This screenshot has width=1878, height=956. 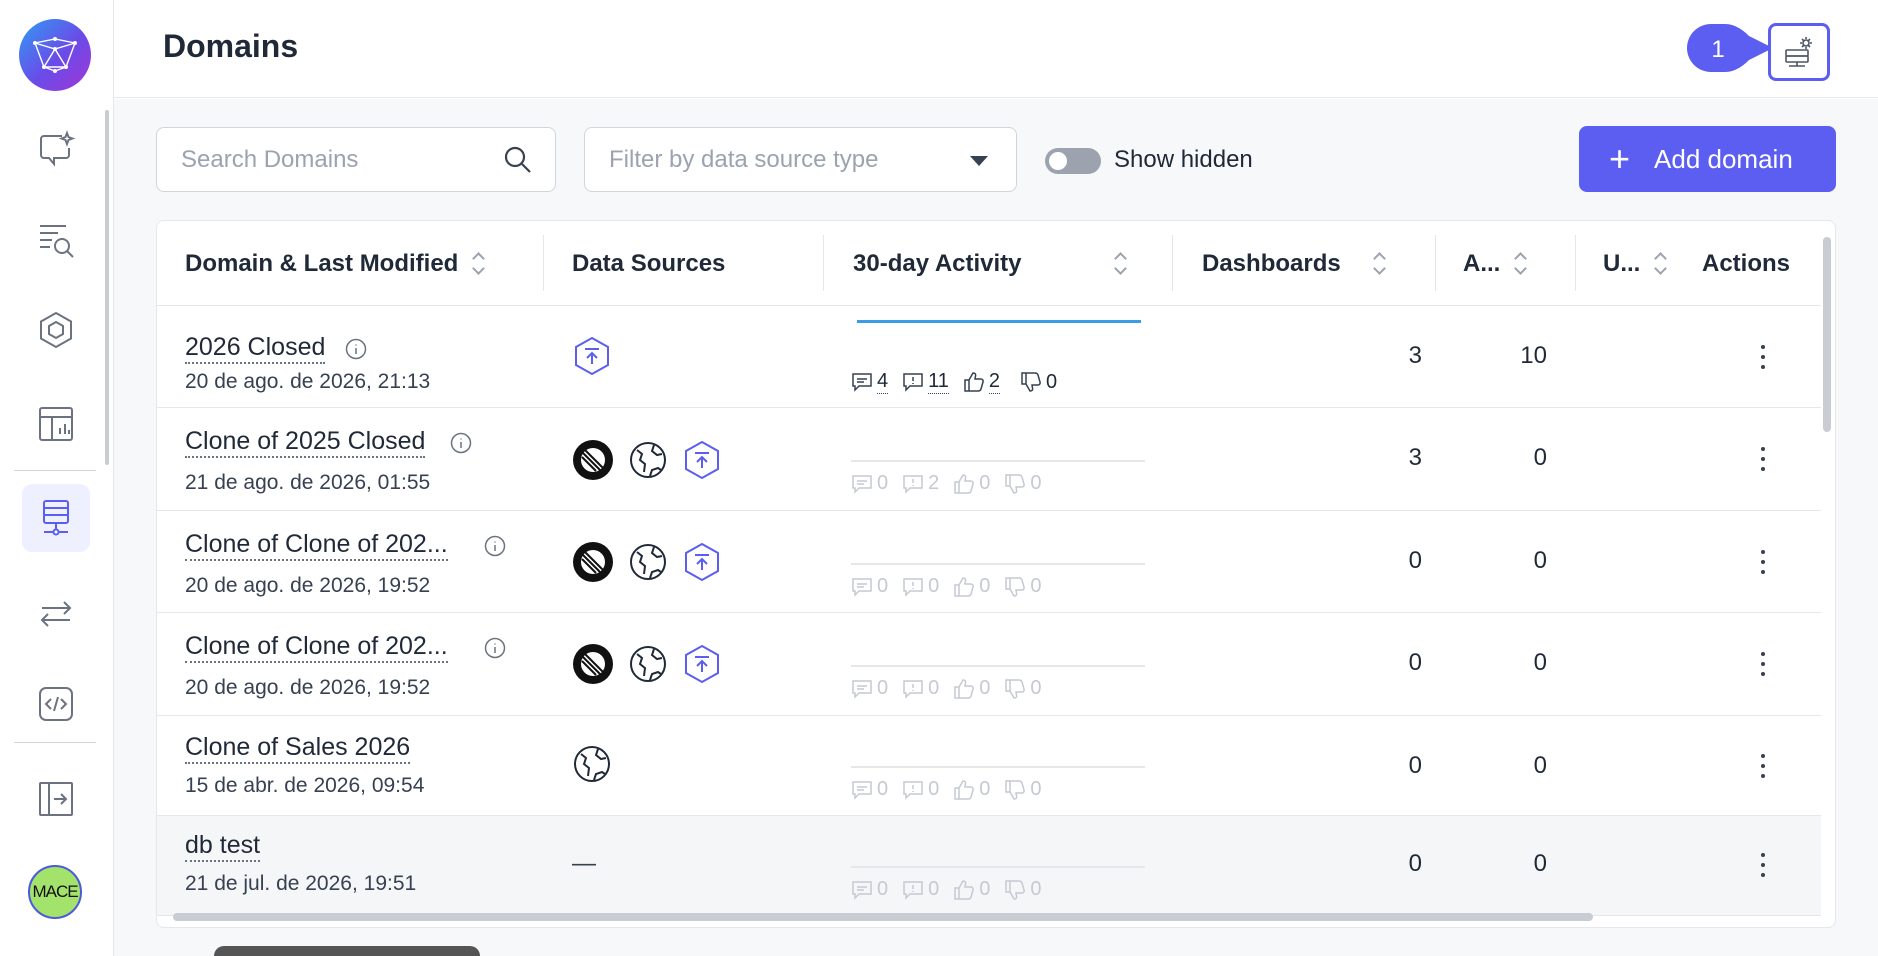 What do you see at coordinates (648, 263) in the screenshot?
I see `col-sources: Data Sources` at bounding box center [648, 263].